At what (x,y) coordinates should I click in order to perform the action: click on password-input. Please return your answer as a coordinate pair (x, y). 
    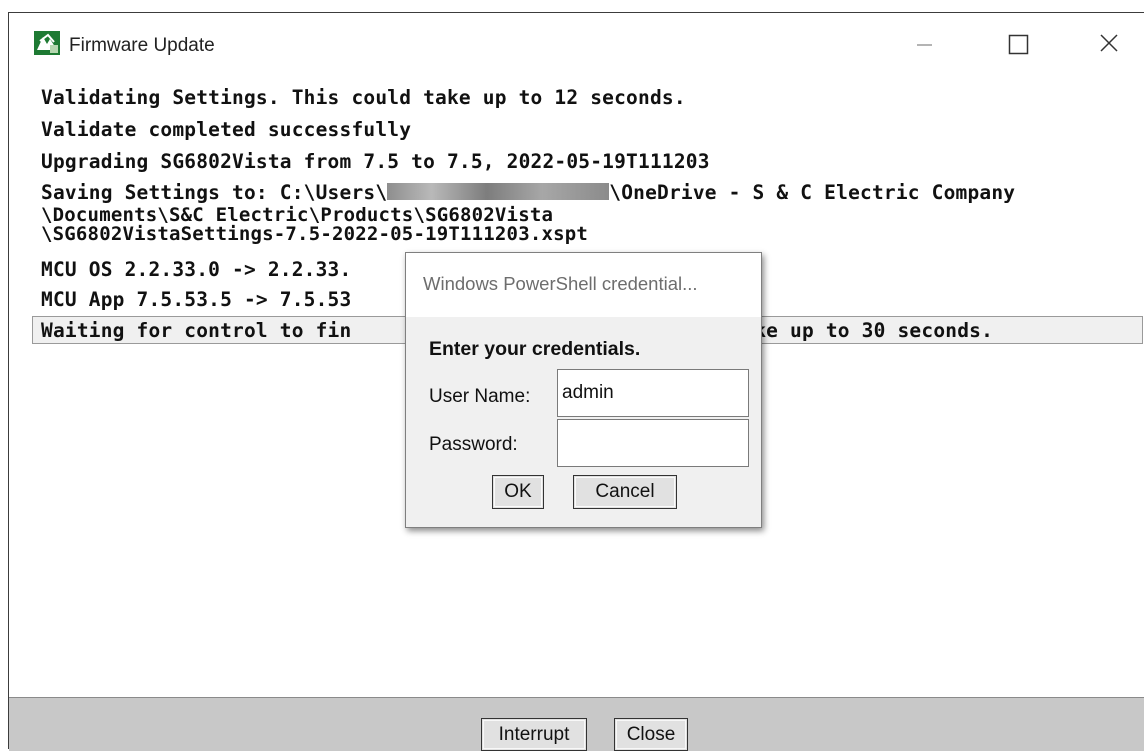
    Looking at the image, I should click on (653, 443).